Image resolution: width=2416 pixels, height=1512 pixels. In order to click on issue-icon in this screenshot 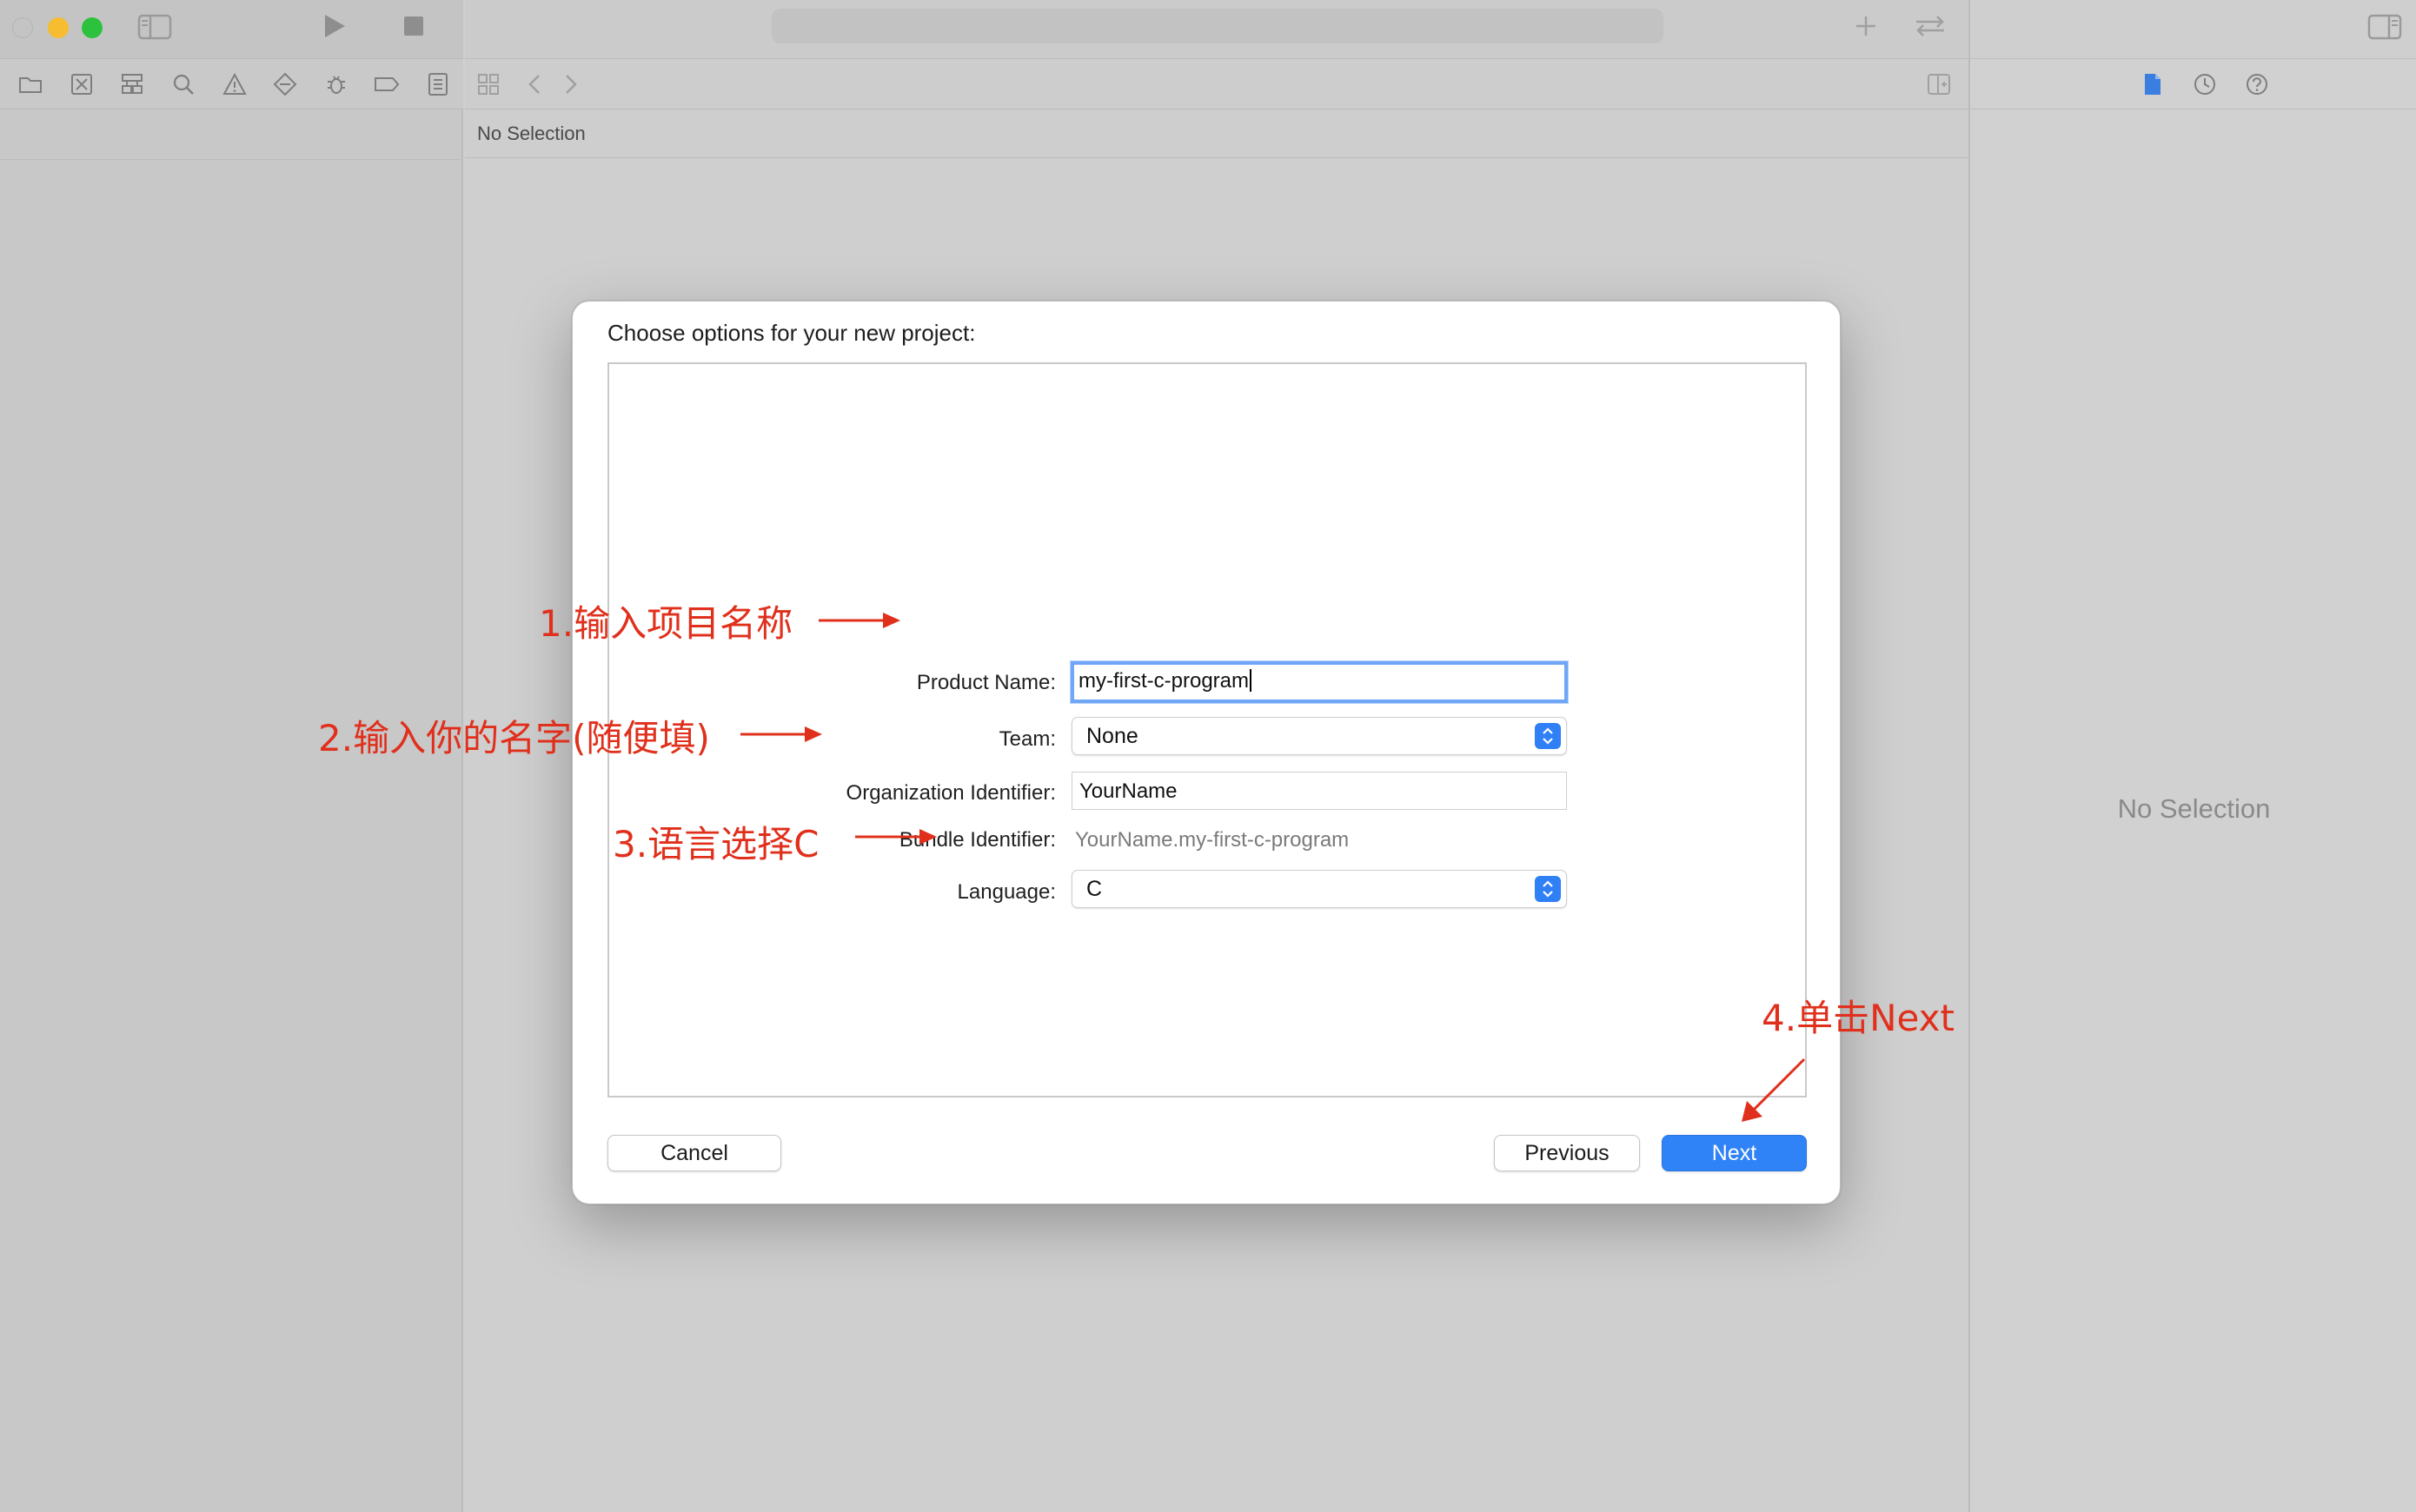, I will do `click(234, 84)`.